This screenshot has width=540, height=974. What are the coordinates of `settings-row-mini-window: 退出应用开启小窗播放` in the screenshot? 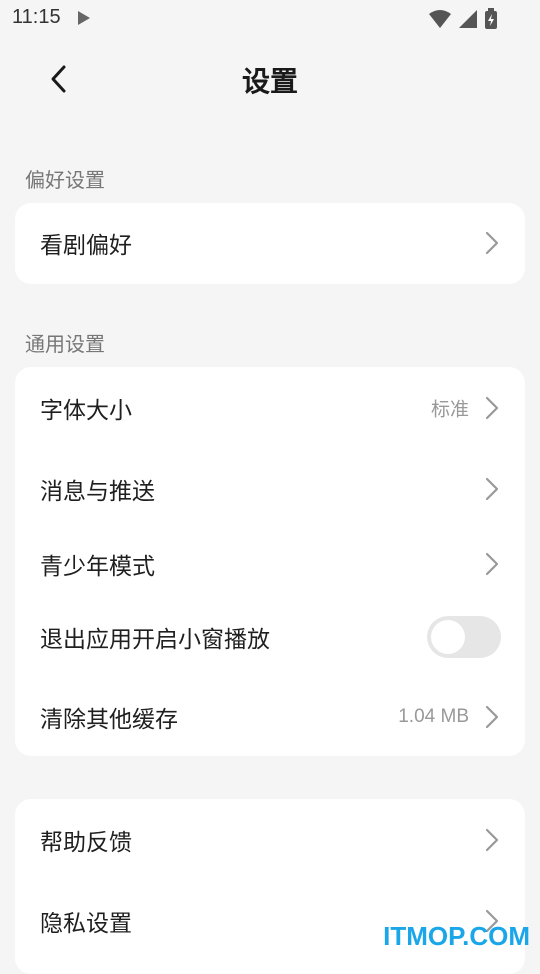 It's located at (270, 637).